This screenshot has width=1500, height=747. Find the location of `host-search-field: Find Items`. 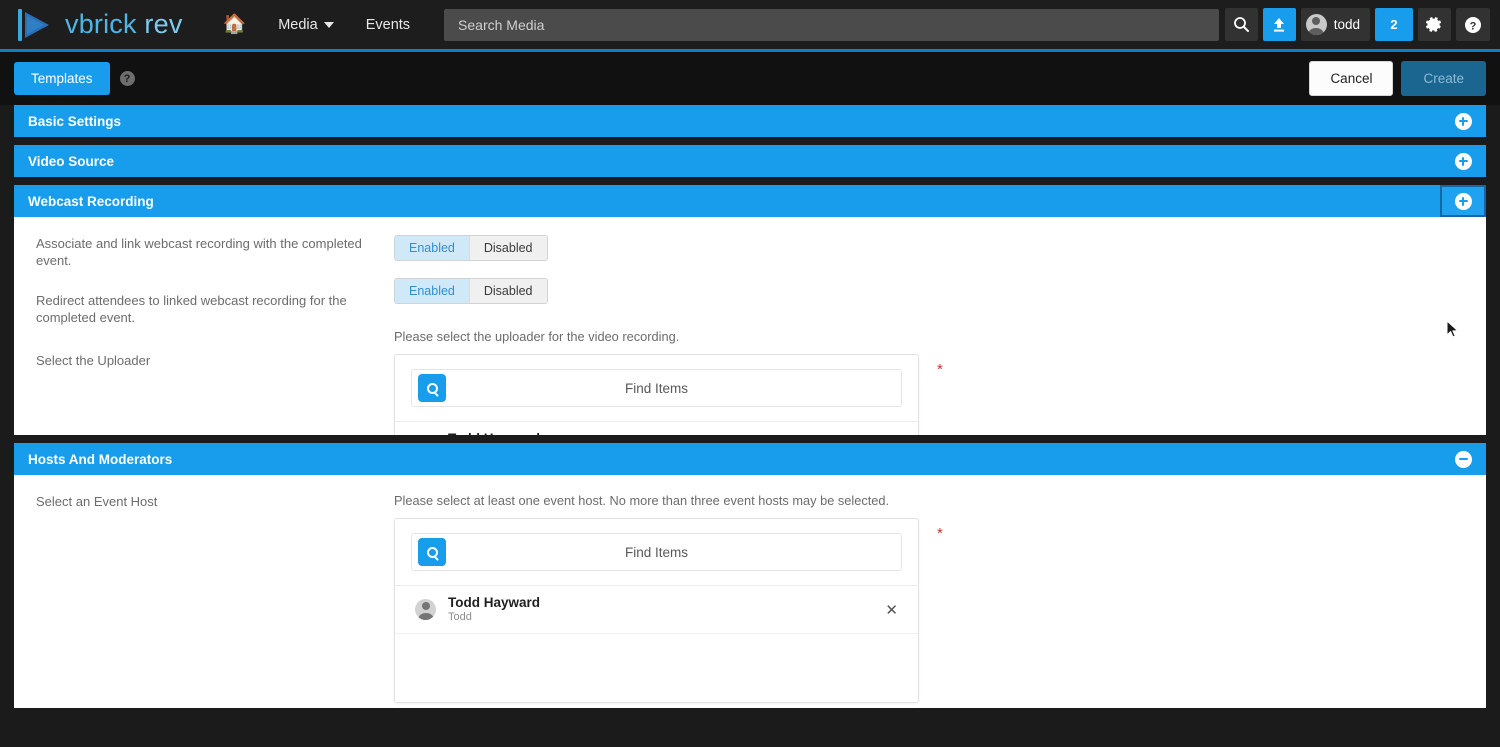

host-search-field: Find Items is located at coordinates (656, 552).